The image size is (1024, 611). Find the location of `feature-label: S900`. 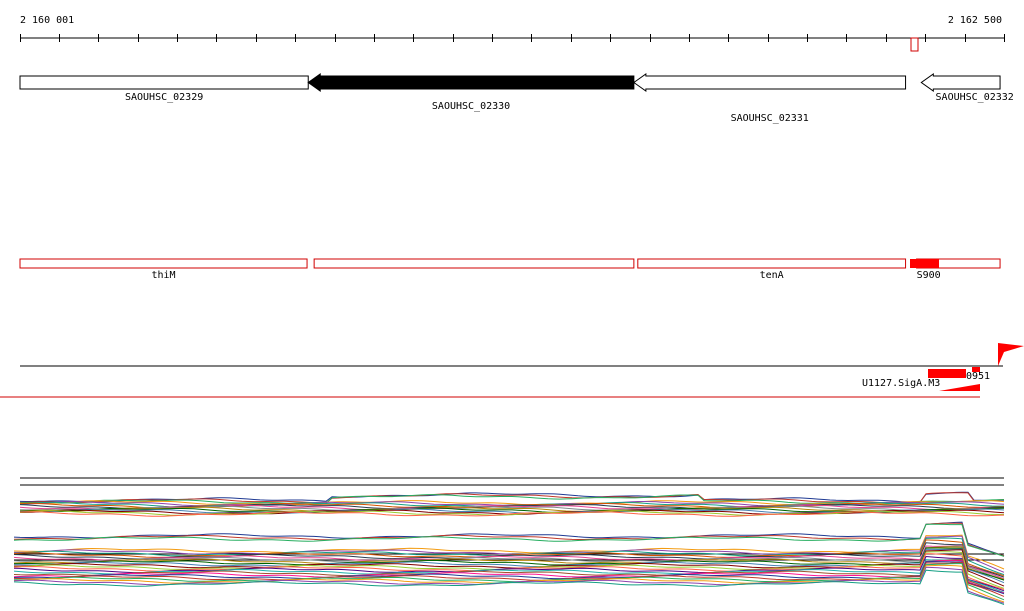

feature-label: S900 is located at coordinates (929, 275).